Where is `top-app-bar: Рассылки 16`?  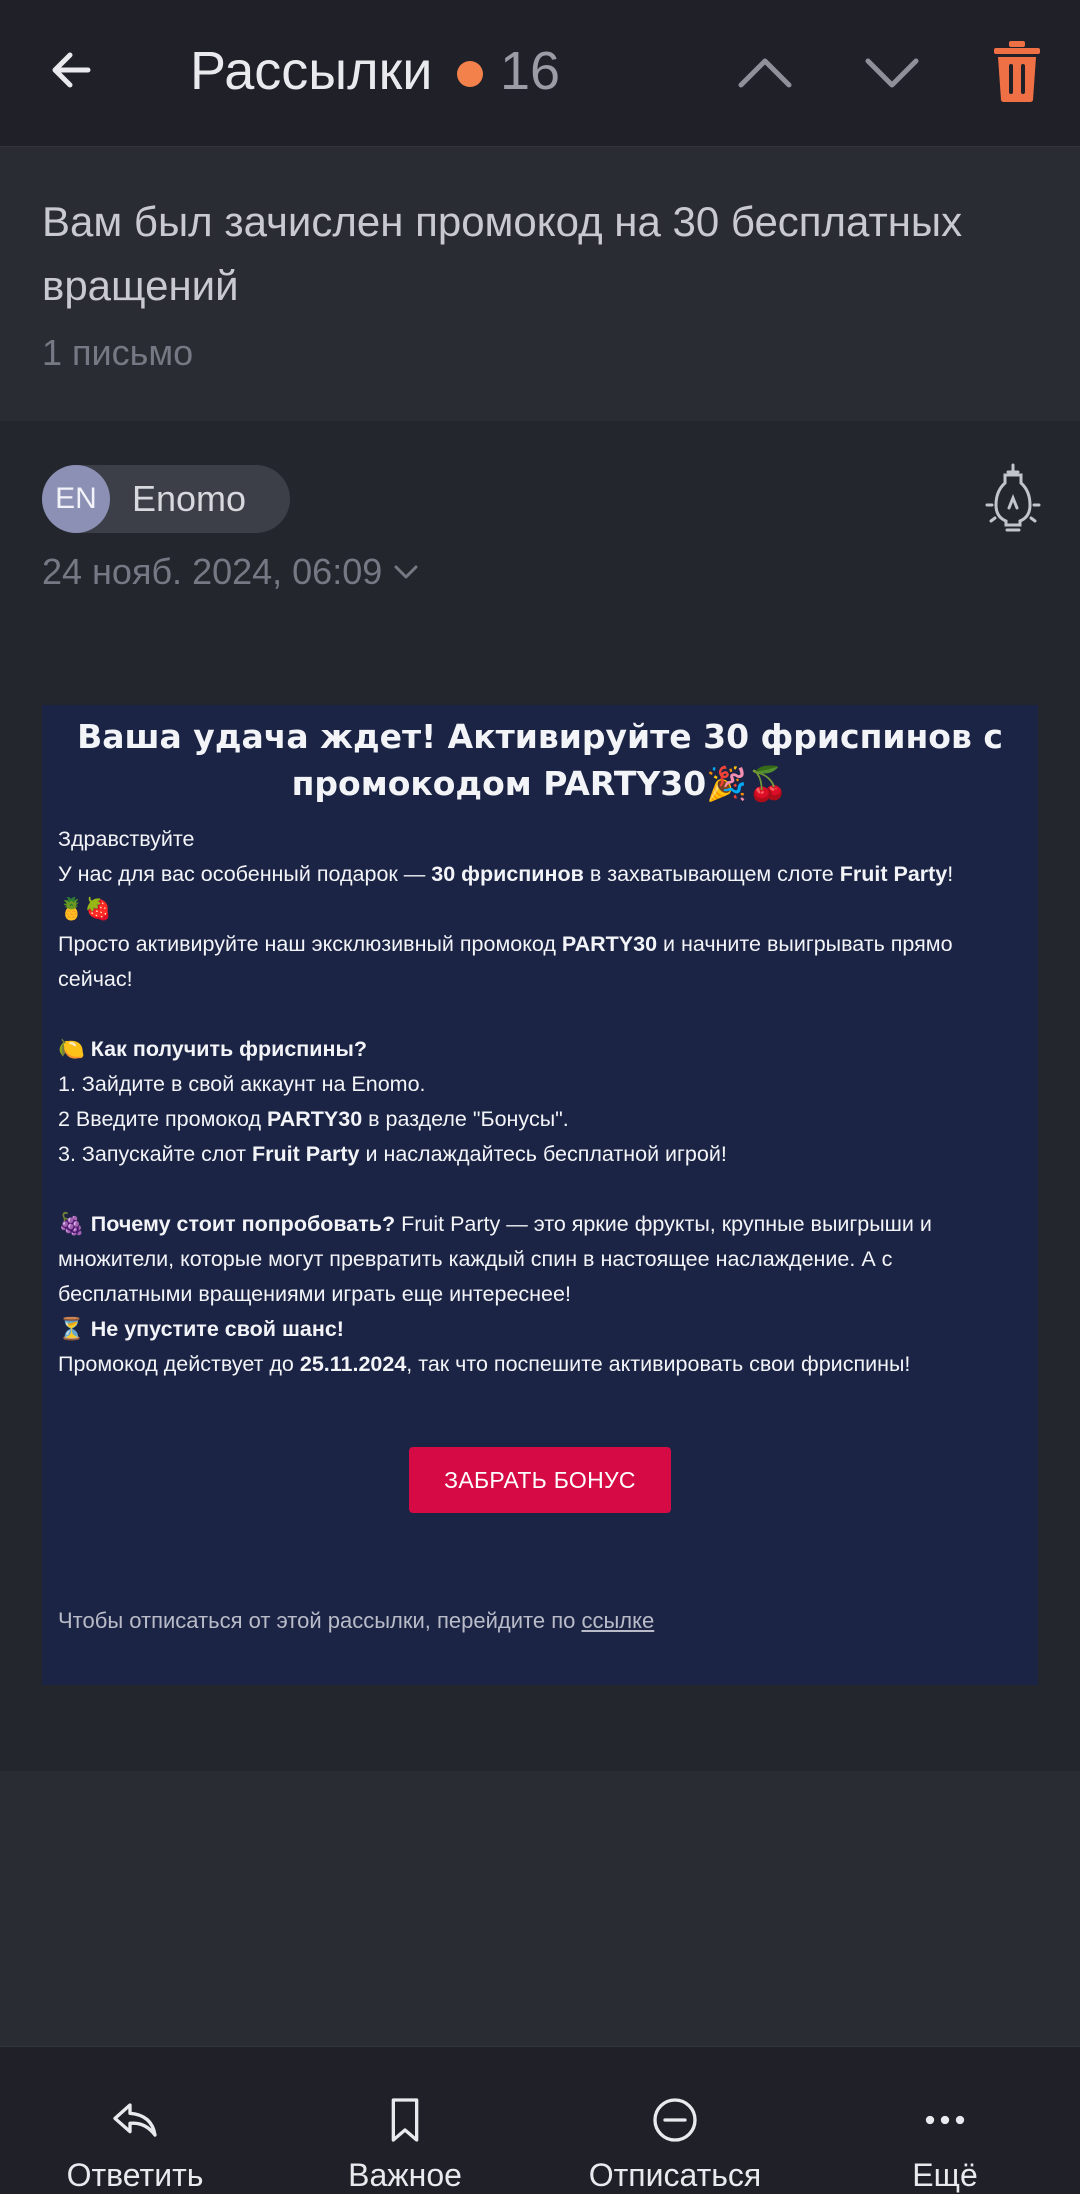 top-app-bar: Рассылки 16 is located at coordinates (540, 73).